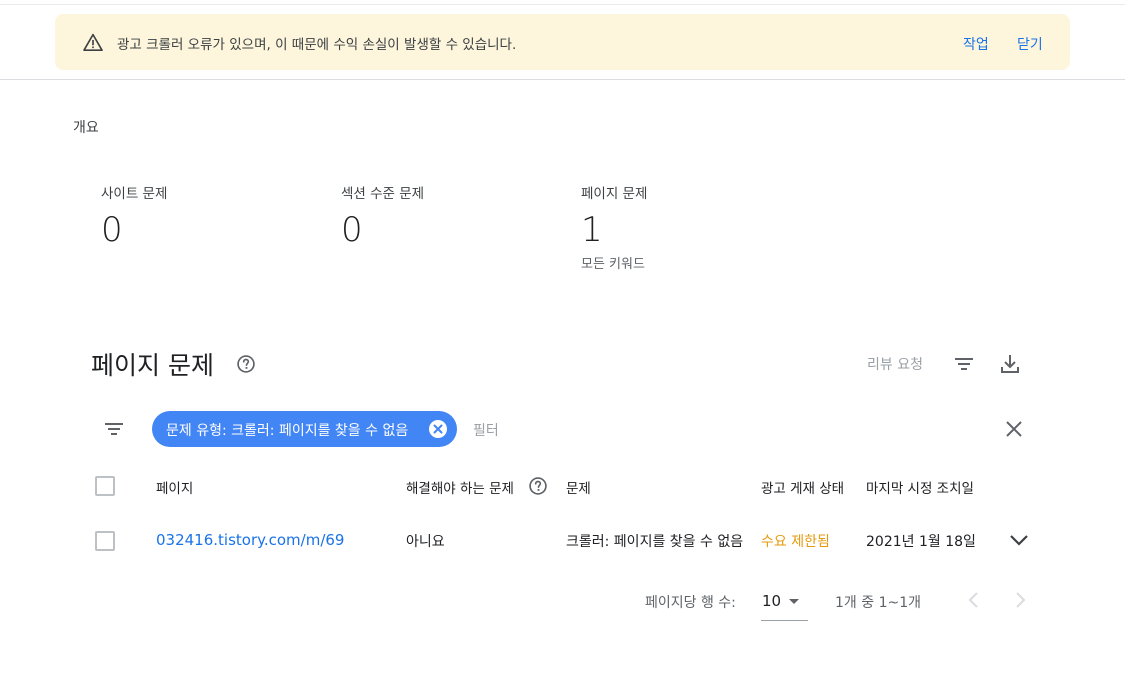 The height and width of the screenshot is (686, 1125). What do you see at coordinates (614, 227) in the screenshot?
I see `stat-page-issues: 페이지 문제 1 모든 키워드` at bounding box center [614, 227].